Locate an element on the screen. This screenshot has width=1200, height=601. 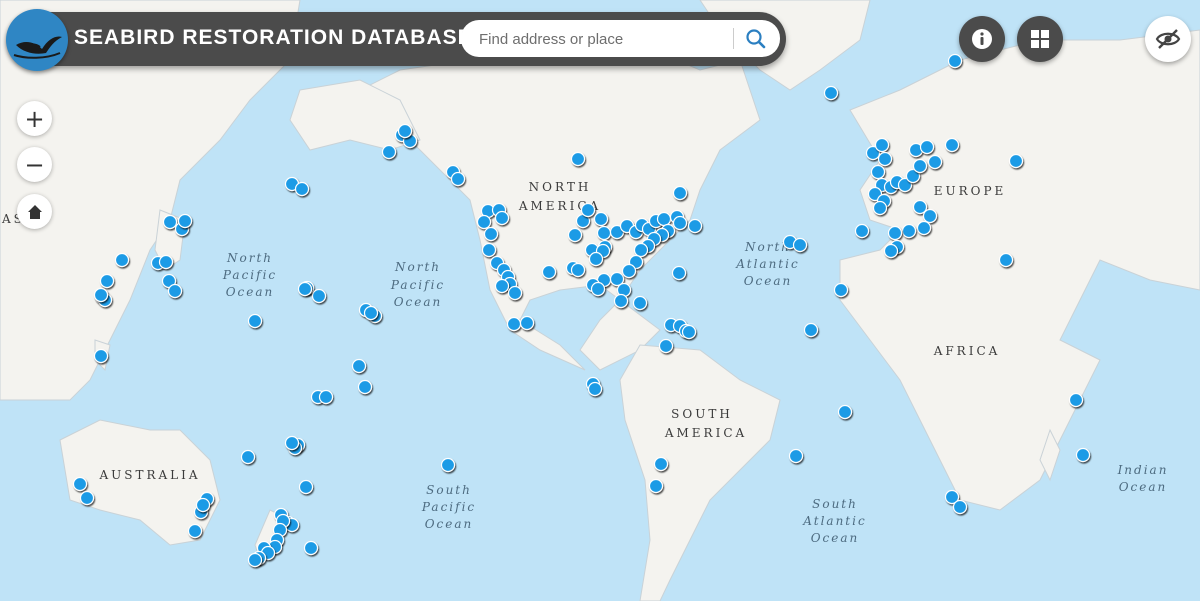
label-north-pacific-e-3: Ocean is located at coordinates (418, 302).